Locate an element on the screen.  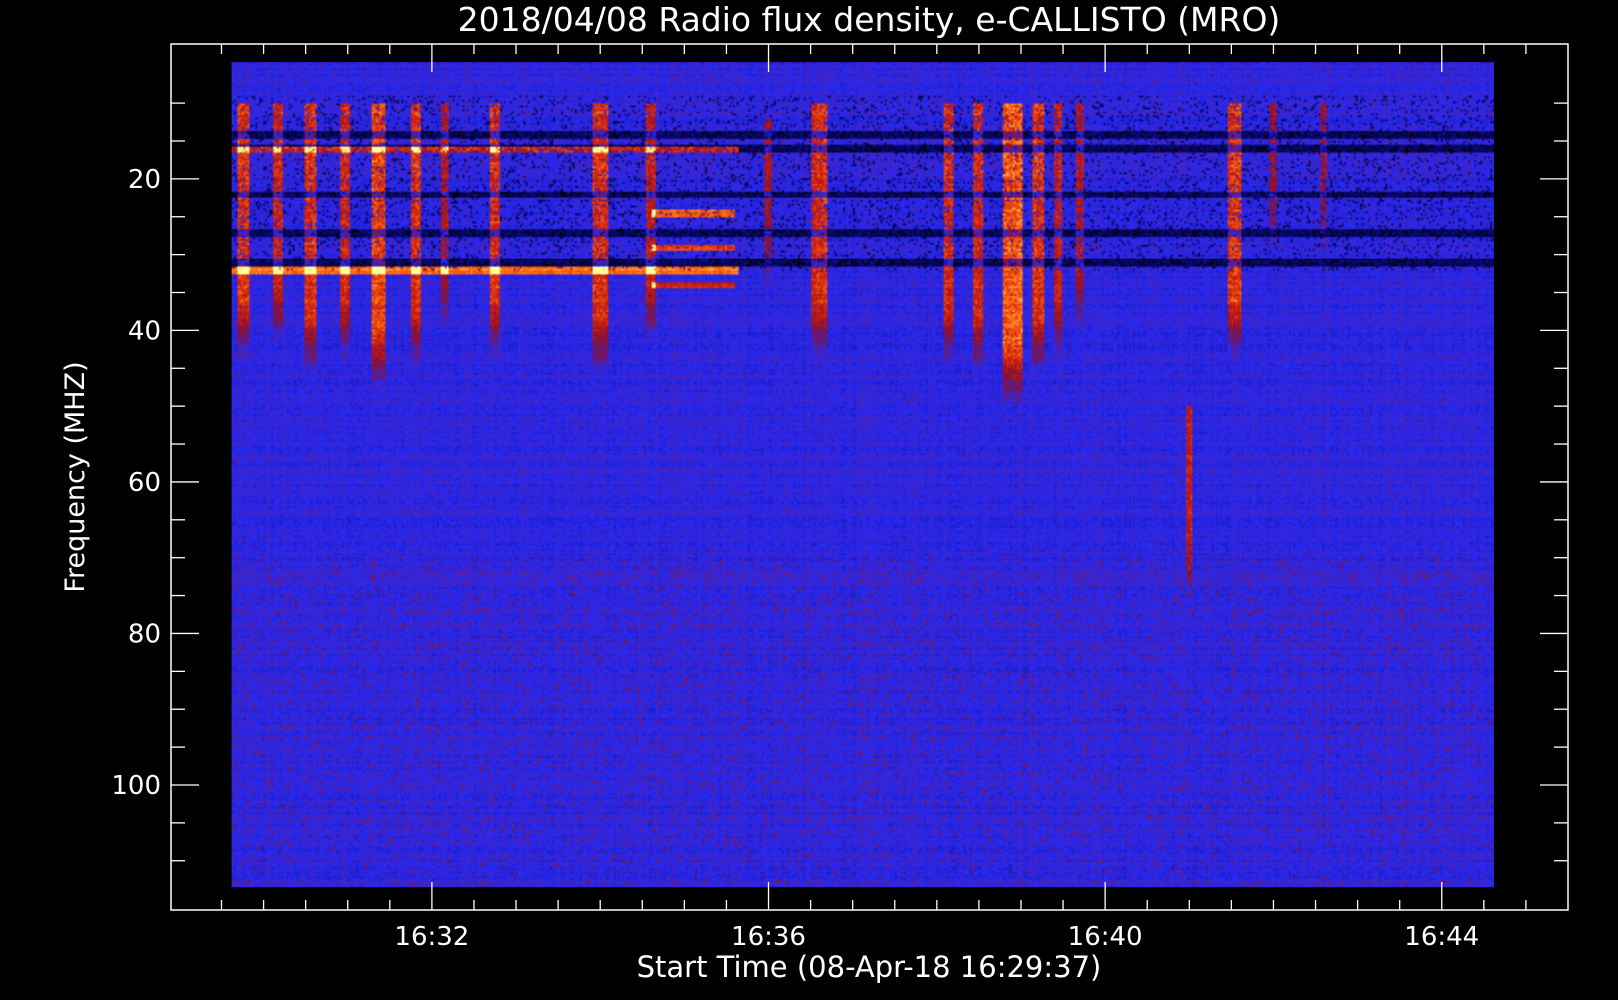
y-tick-label: 20 is located at coordinates (144, 180).